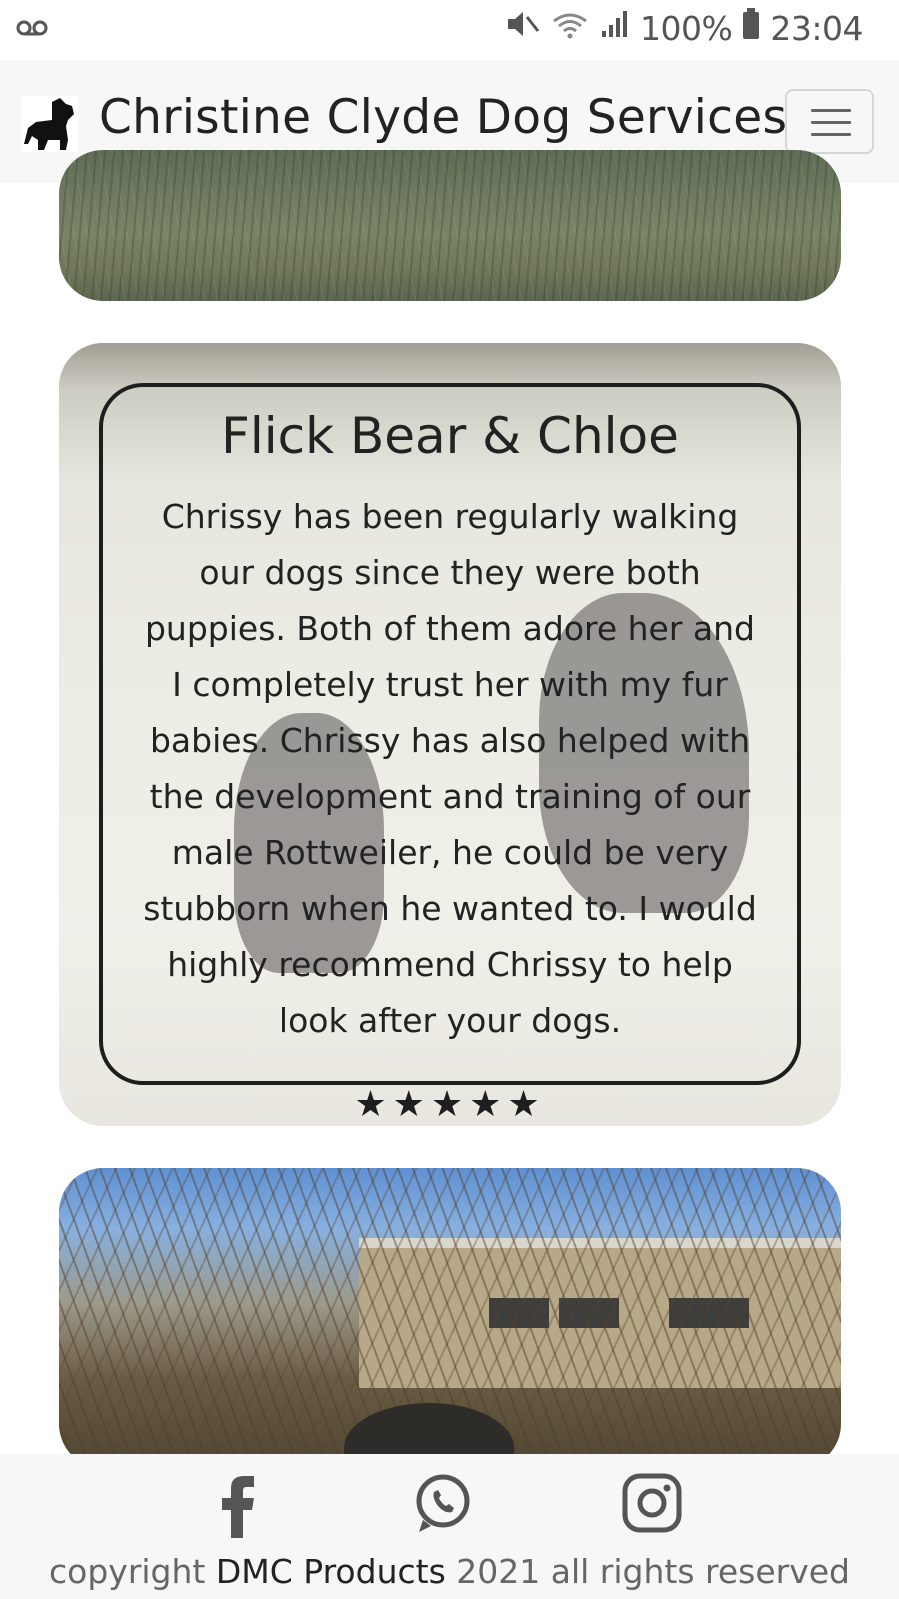 The width and height of the screenshot is (899, 1599). Describe the element at coordinates (32, 30) in the screenshot. I see `voicemail-icon` at that location.